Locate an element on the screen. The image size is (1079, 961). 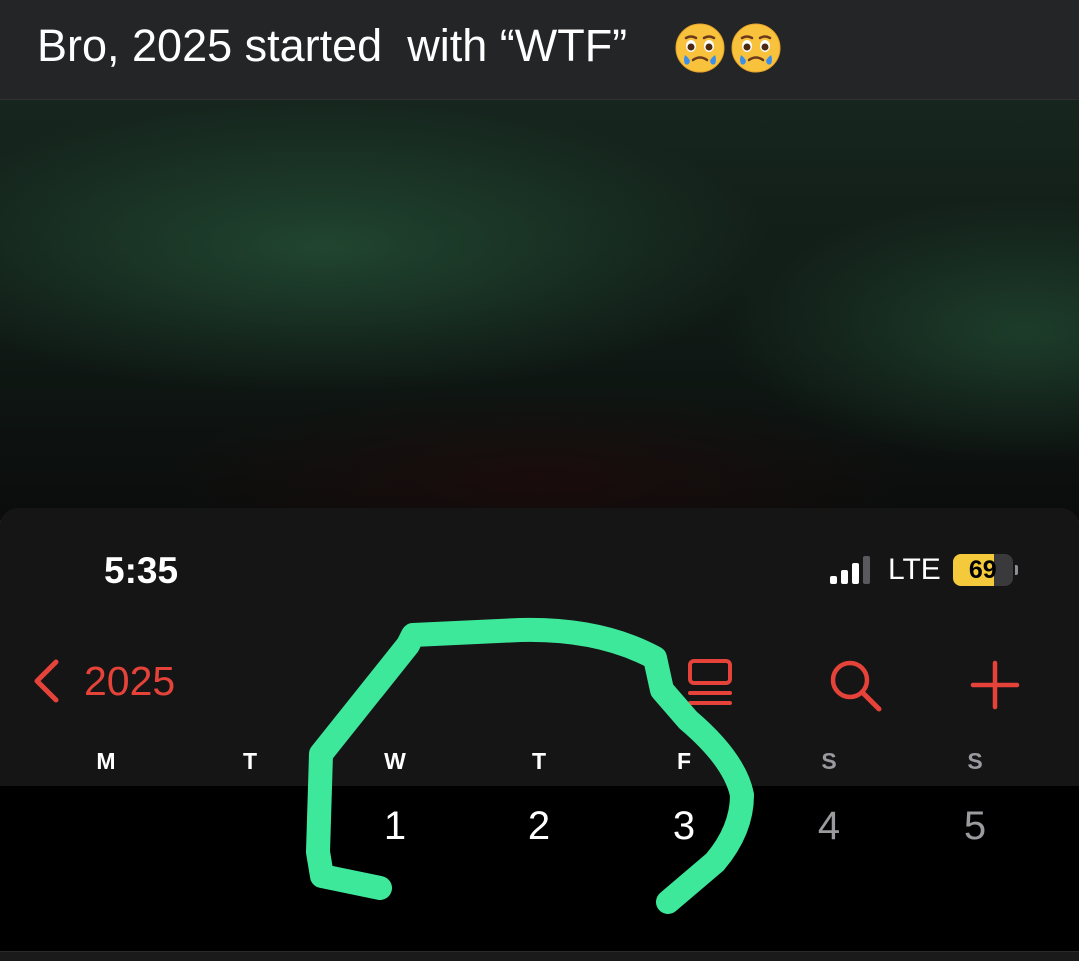
bottom-divider is located at coordinates (539, 956).